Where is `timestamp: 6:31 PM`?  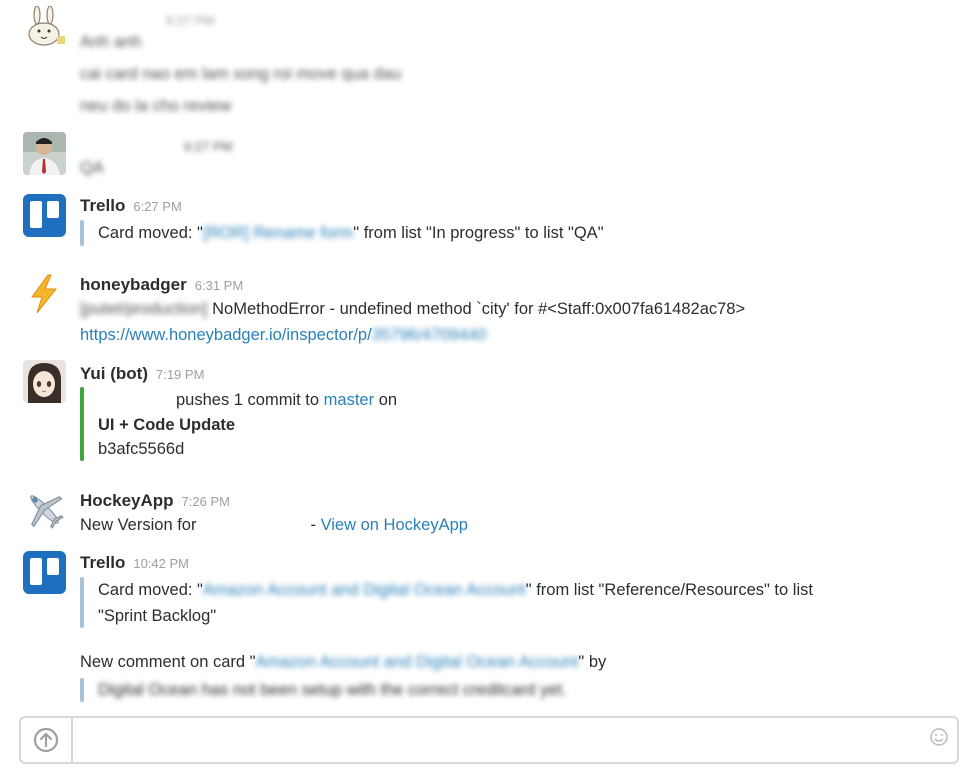 timestamp: 6:31 PM is located at coordinates (219, 285).